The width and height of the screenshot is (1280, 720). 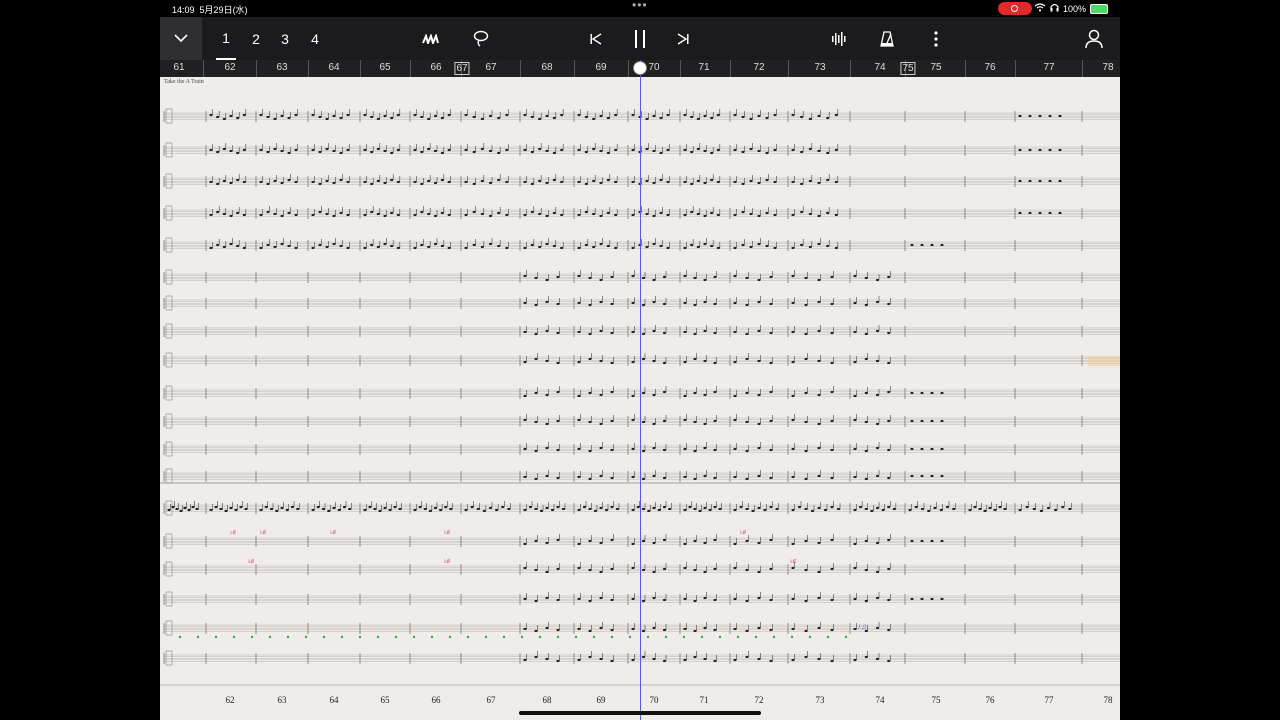 I want to click on ruler-measure: 72, so click(x=758, y=67).